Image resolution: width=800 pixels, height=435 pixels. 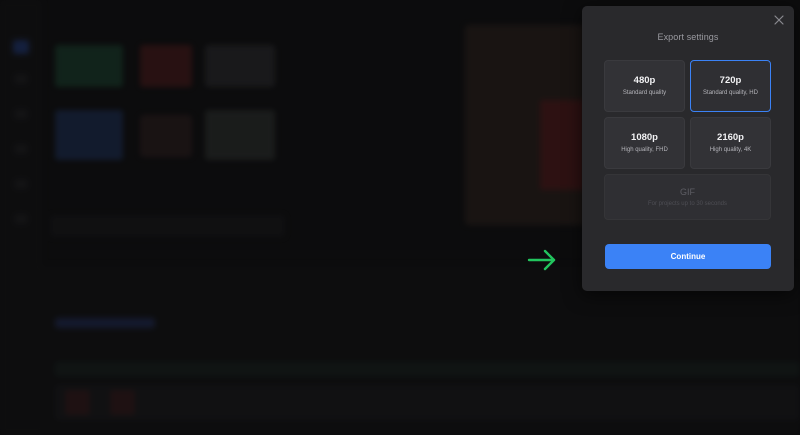 I want to click on continue-button: Continue, so click(x=688, y=256).